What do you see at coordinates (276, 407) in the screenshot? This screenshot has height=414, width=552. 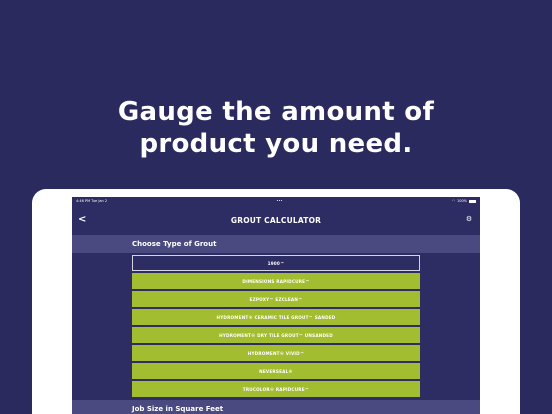 I see `section-header-job-size: Job Size in Square Feet` at bounding box center [276, 407].